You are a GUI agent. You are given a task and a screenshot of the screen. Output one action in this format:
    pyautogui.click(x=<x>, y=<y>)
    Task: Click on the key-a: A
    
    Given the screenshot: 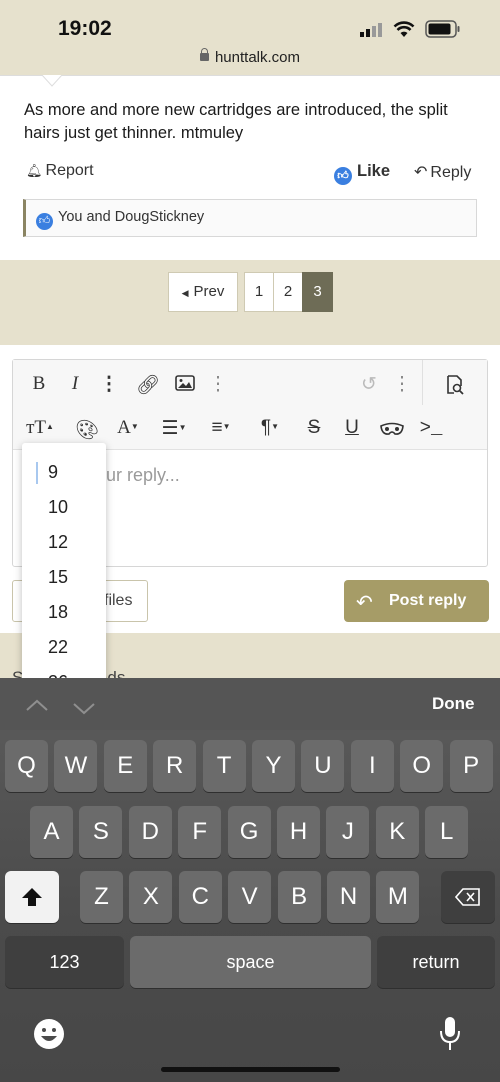 What is the action you would take?
    pyautogui.click(x=51, y=832)
    